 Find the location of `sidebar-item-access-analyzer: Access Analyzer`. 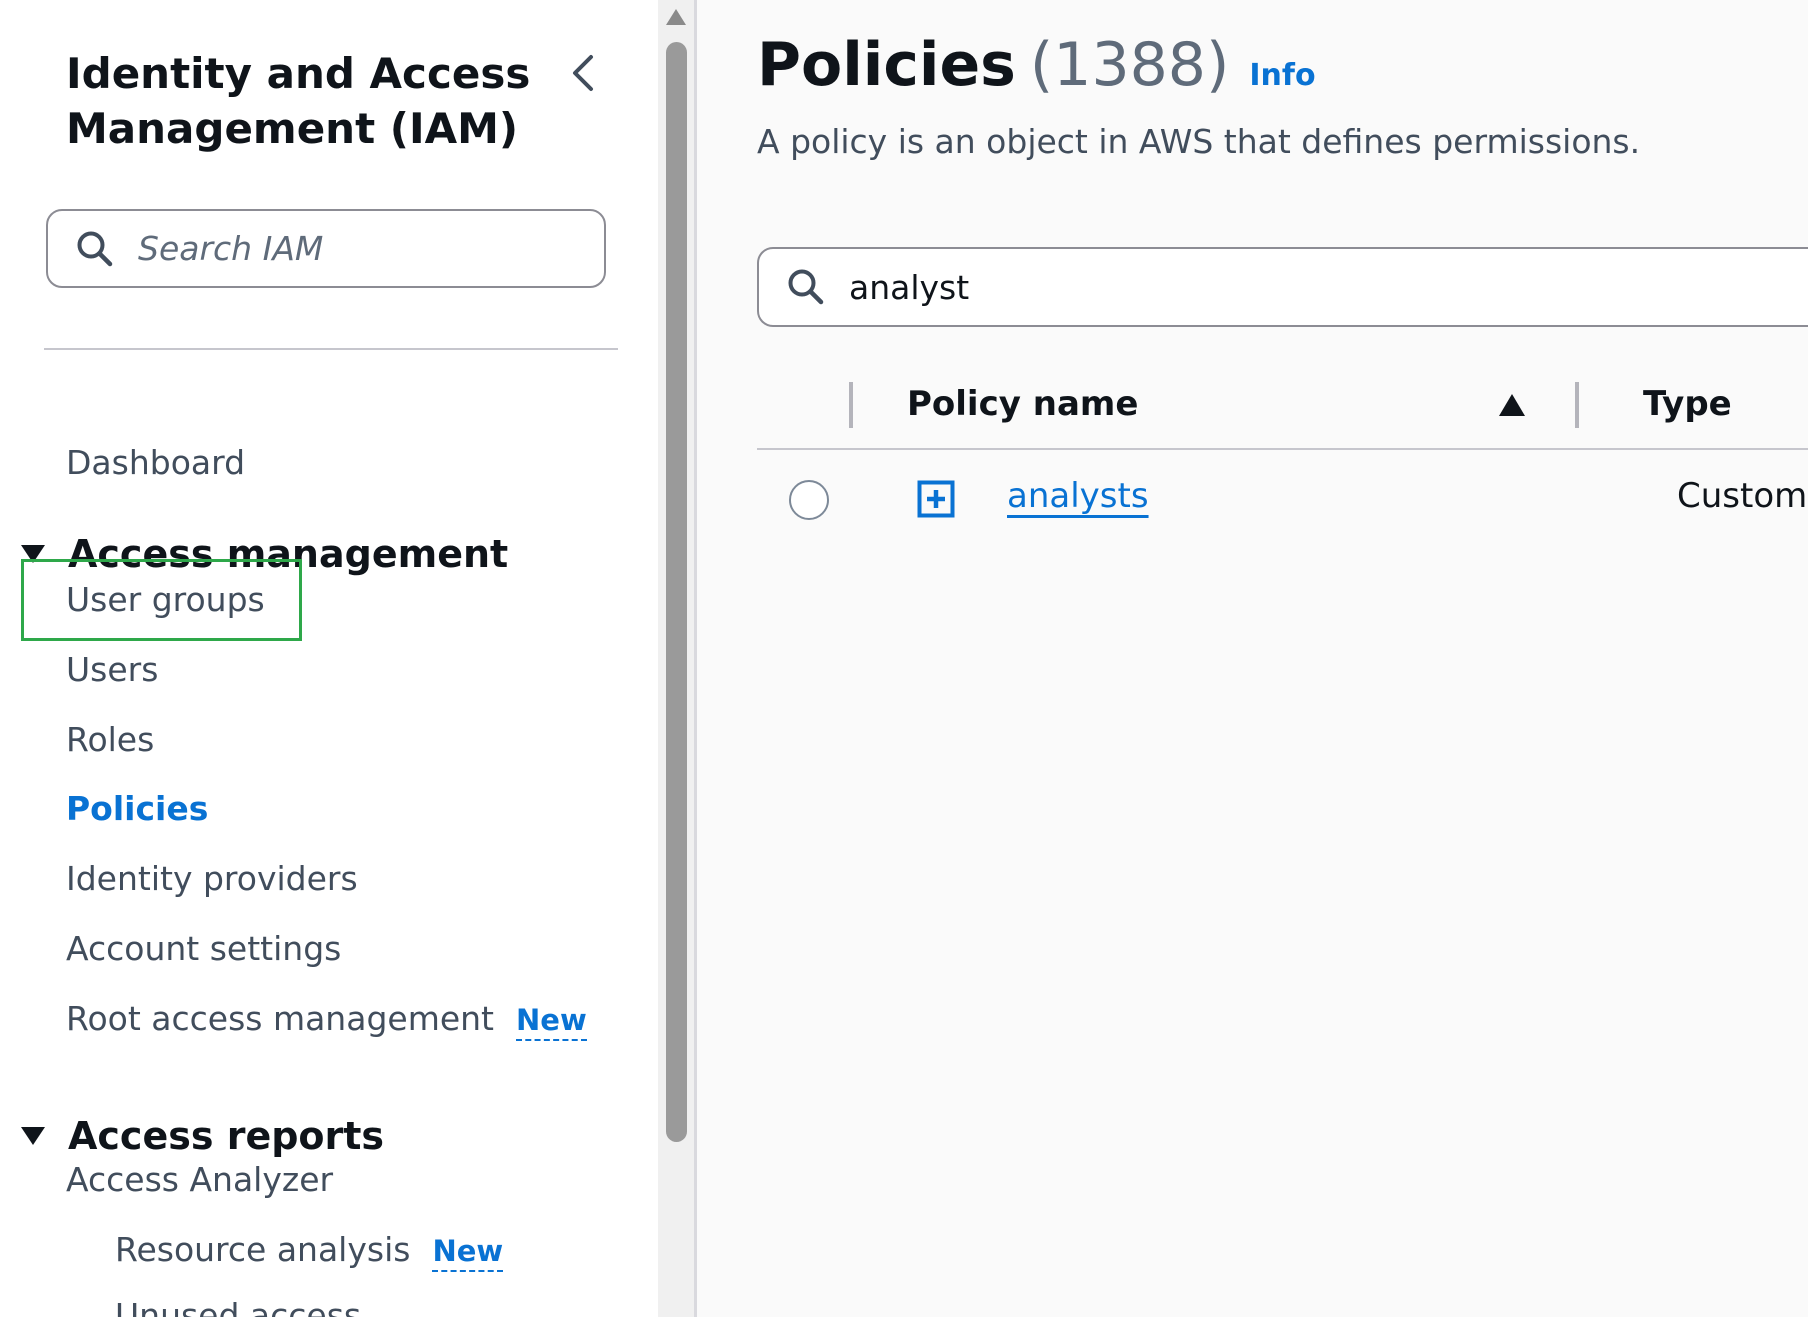

sidebar-item-access-analyzer: Access Analyzer is located at coordinates (199, 1179).